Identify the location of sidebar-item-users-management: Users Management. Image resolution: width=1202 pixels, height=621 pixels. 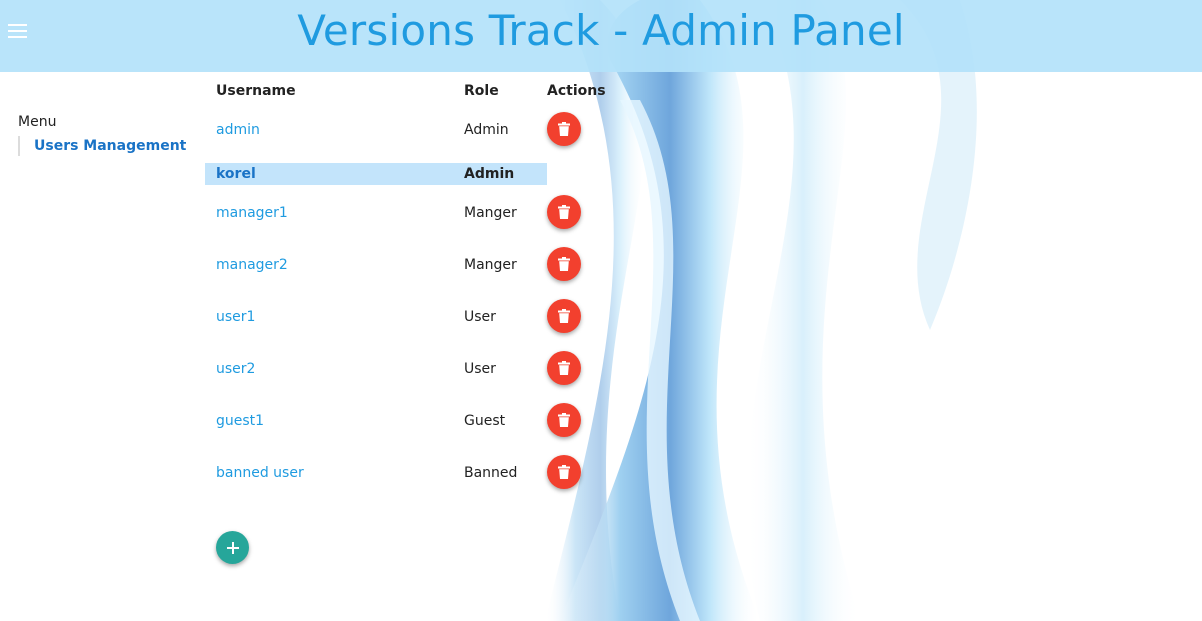
(102, 146).